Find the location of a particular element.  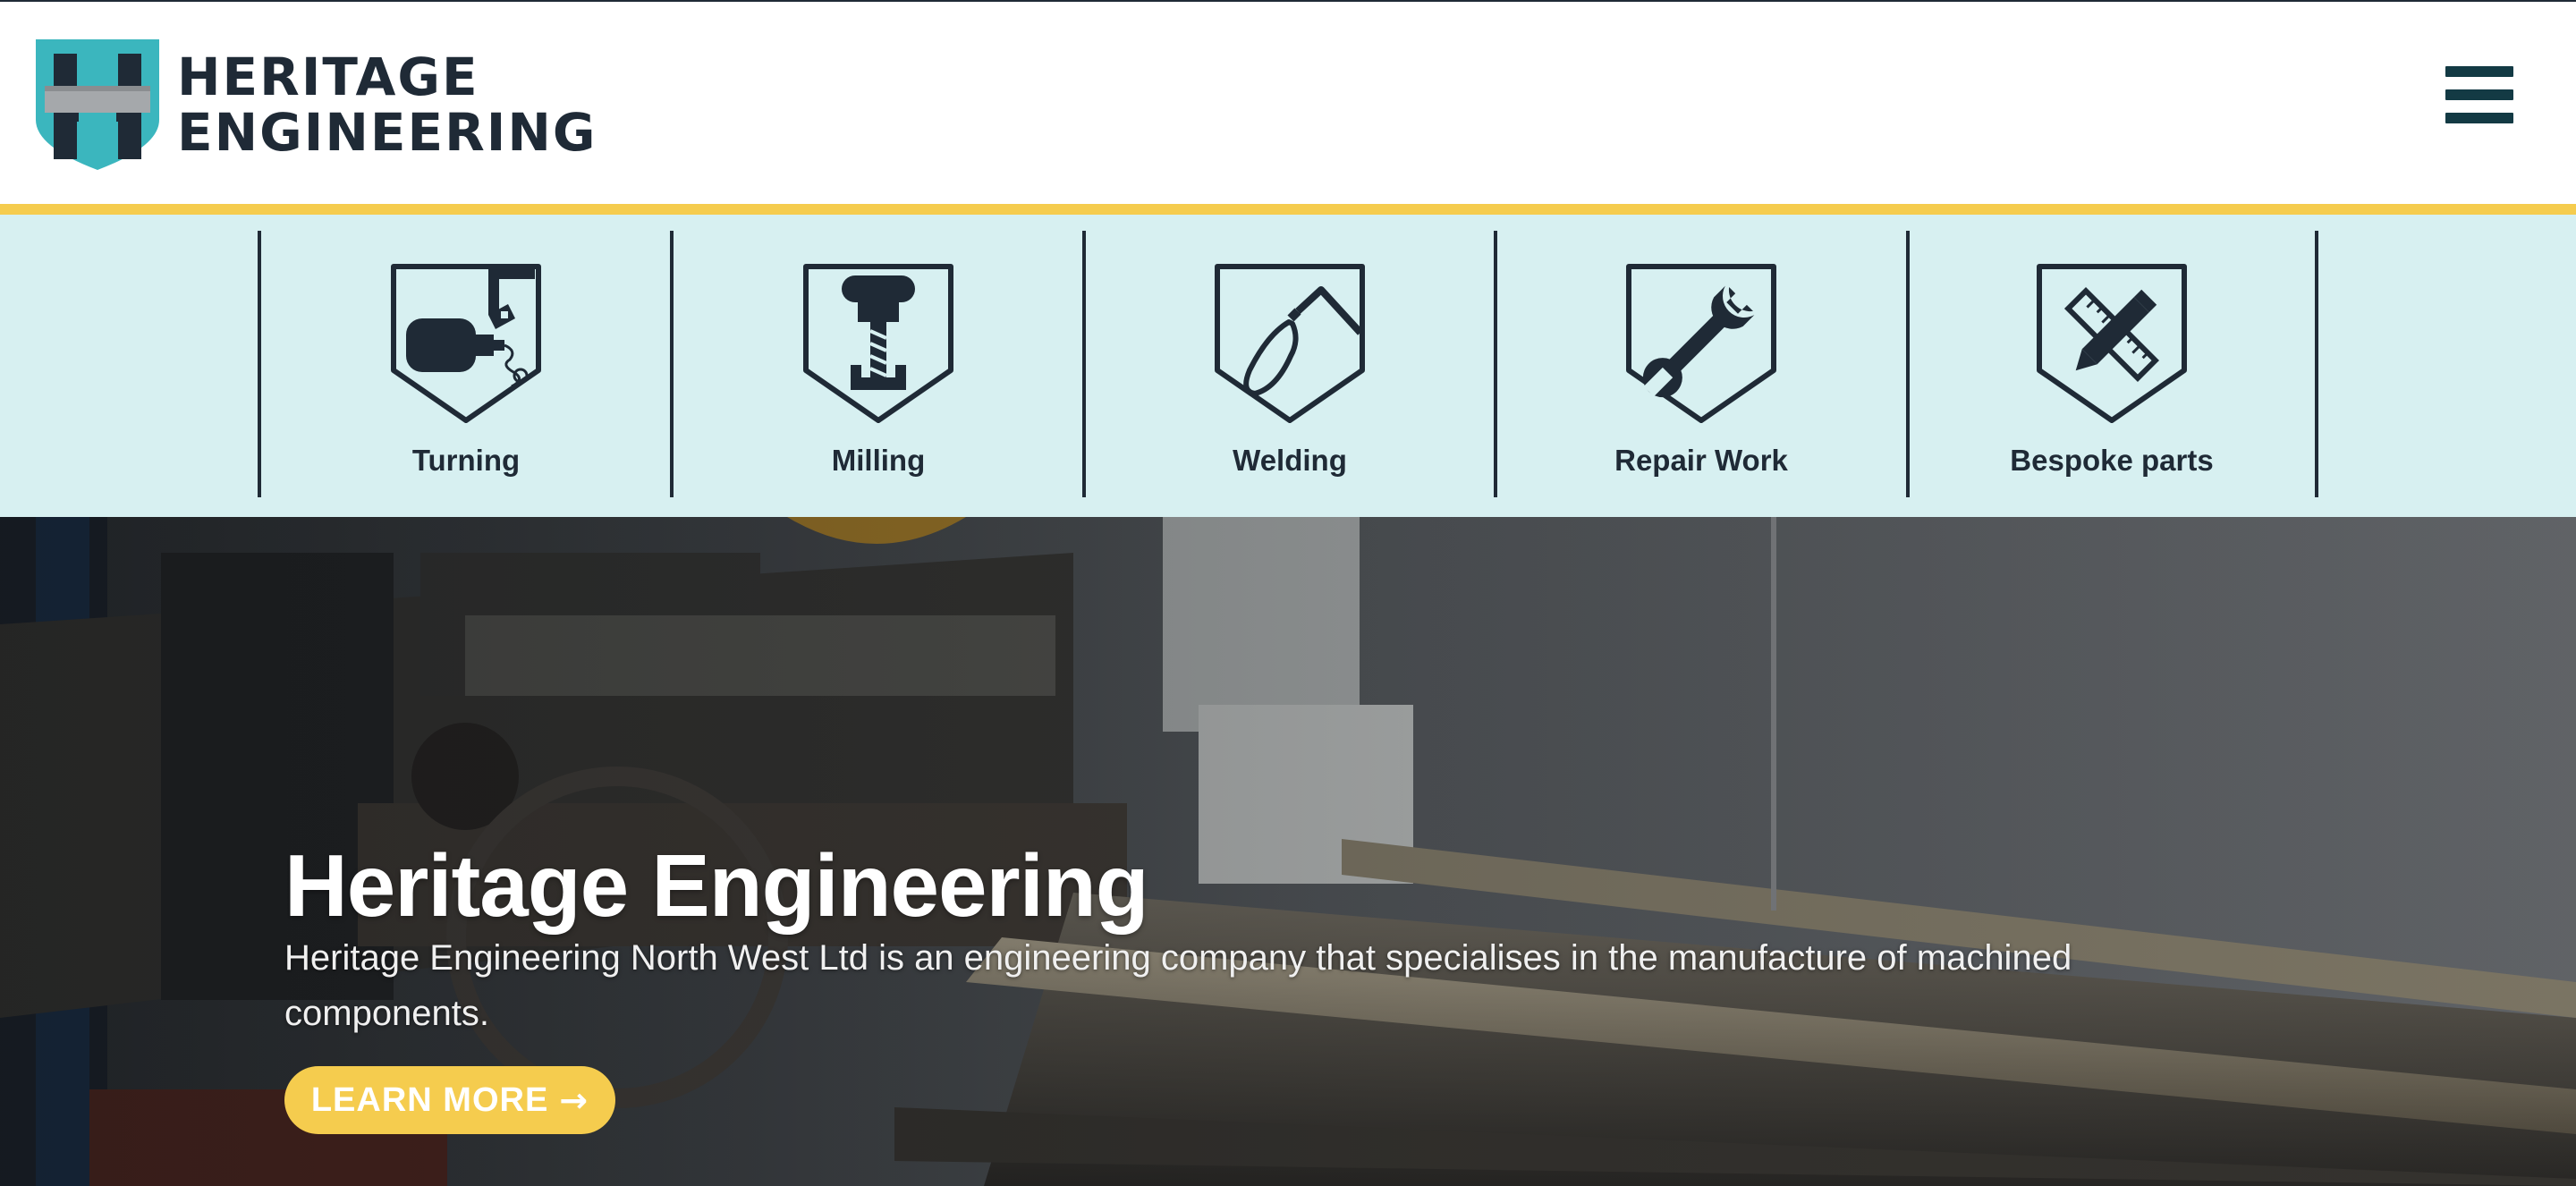

service-label: Bespoke parts is located at coordinates (2112, 461).